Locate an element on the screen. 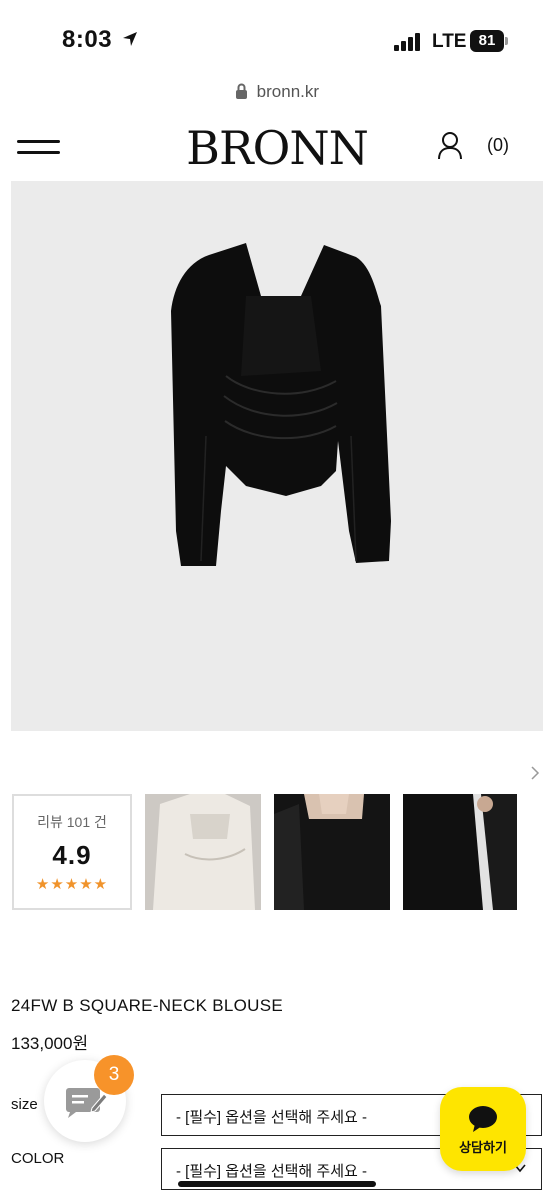  status-time-text: 8:03 is located at coordinates (87, 39).